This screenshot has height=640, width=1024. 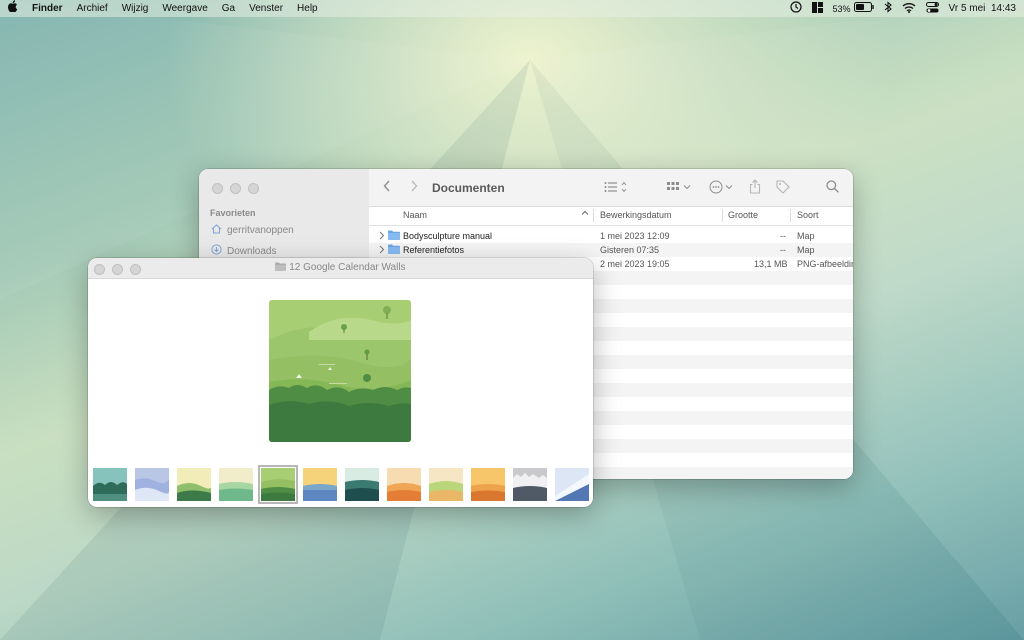 What do you see at coordinates (888, 8) in the screenshot?
I see `bluetooth-icon` at bounding box center [888, 8].